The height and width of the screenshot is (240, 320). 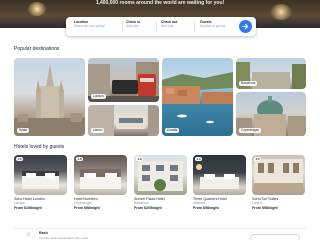 I want to click on check-in-input: Add date, so click(x=133, y=26).